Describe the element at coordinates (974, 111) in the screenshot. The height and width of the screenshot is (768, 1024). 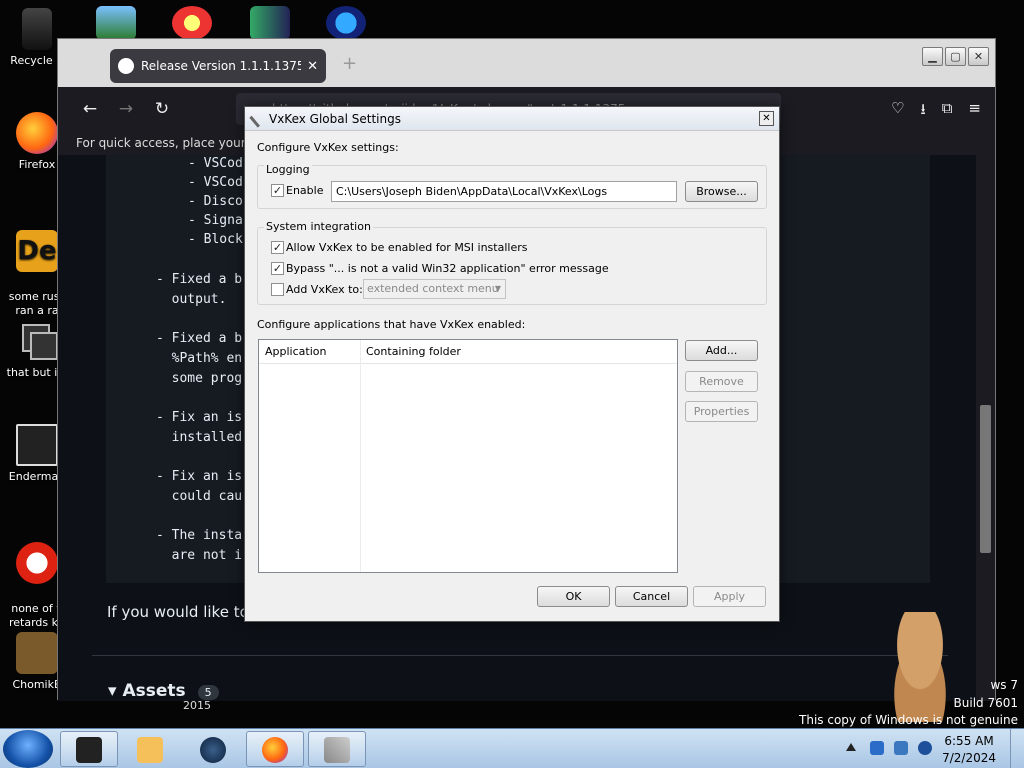
I see `menu-icon: ≡` at that location.